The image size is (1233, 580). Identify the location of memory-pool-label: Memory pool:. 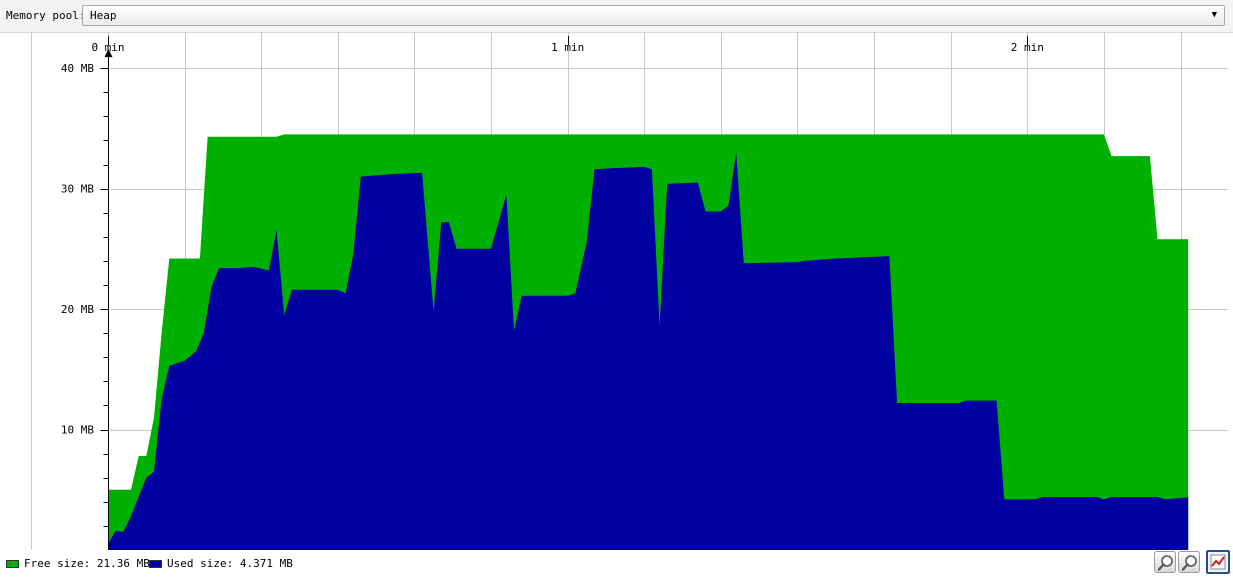
(46, 15).